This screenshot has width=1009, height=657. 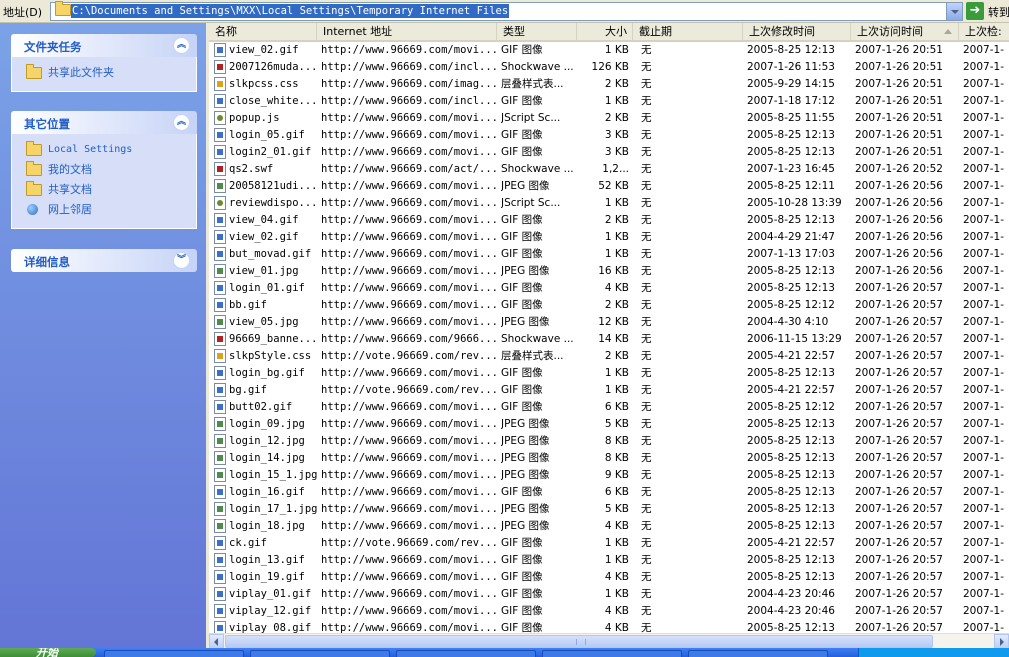 What do you see at coordinates (788, 322) in the screenshot?
I see `cell-modified: 2004-4-30 4:10` at bounding box center [788, 322].